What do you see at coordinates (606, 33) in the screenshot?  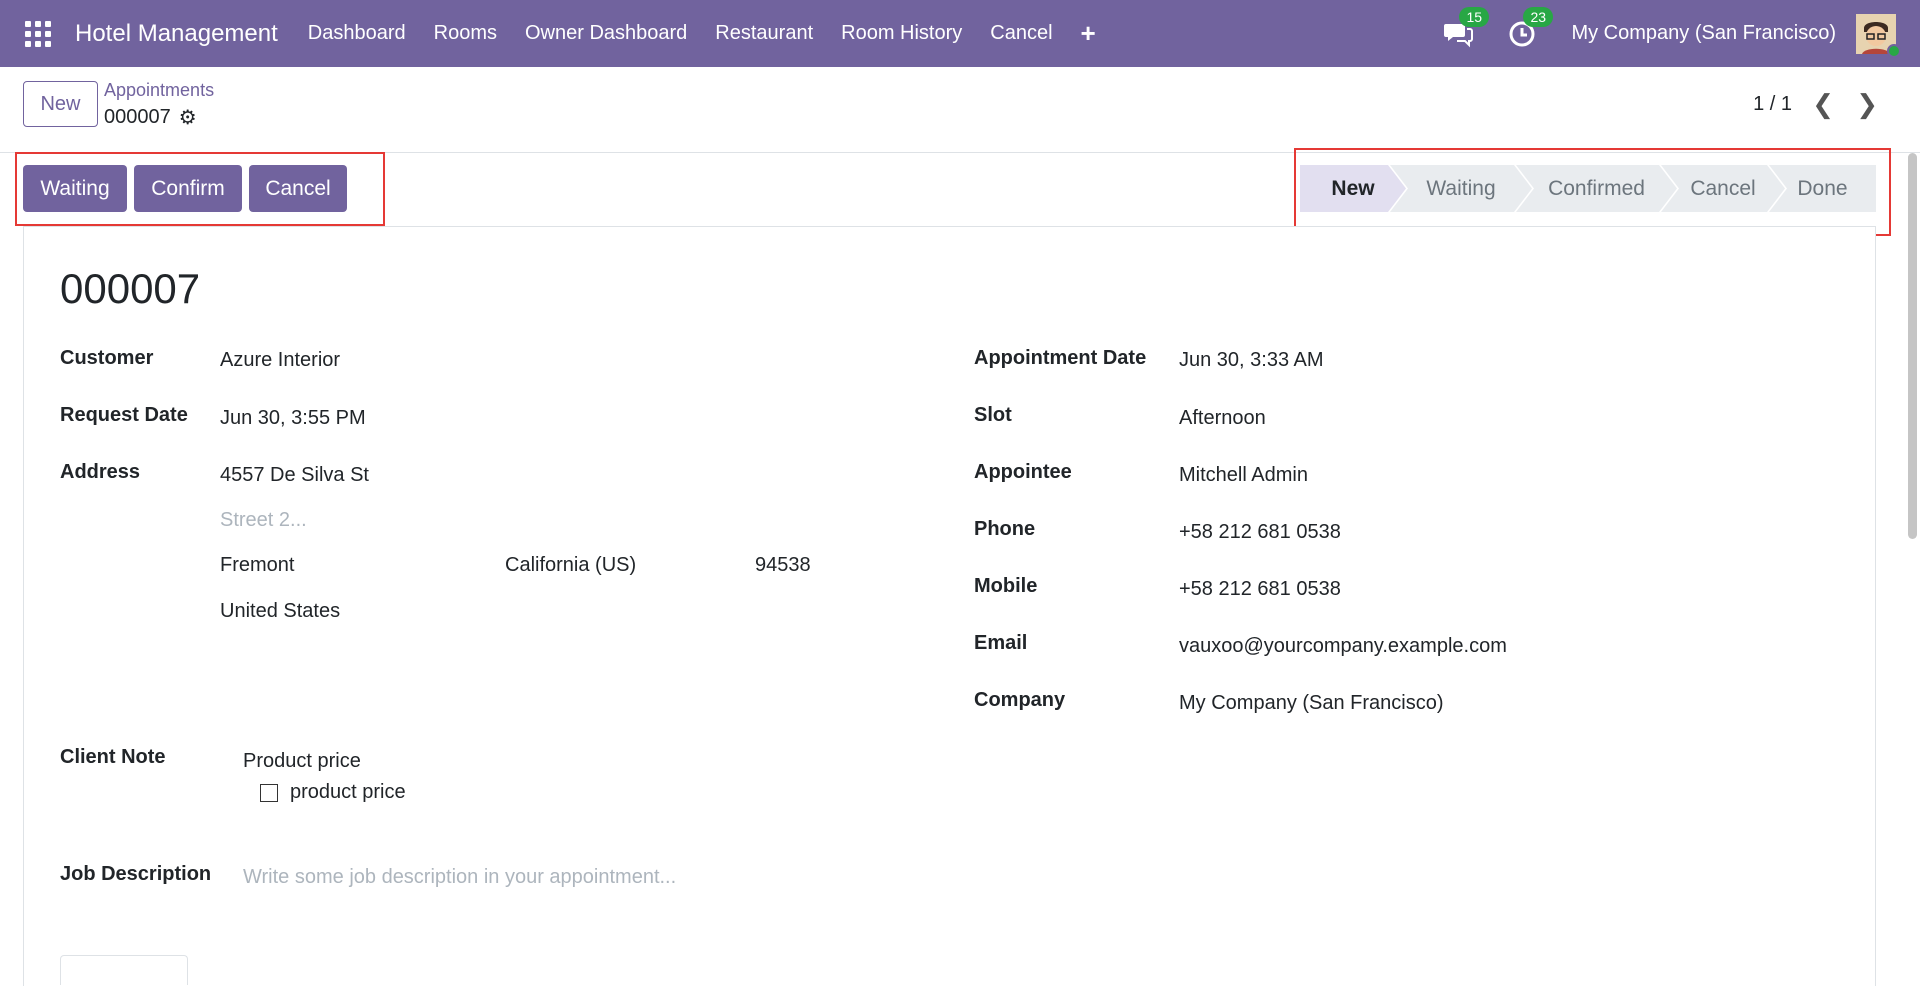 I see `menu-owner-dashboard: Owner Dashboard` at bounding box center [606, 33].